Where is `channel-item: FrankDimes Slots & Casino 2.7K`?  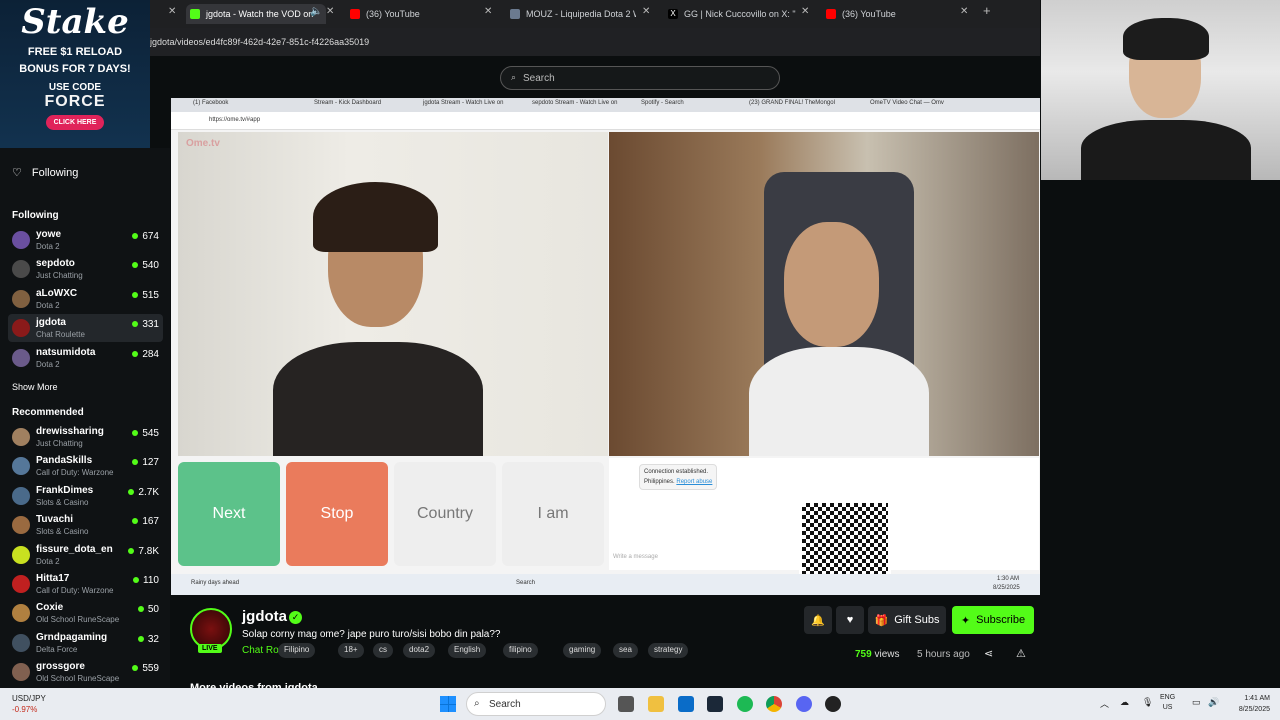
channel-item: FrankDimes Slots & Casino 2.7K is located at coordinates (85, 496).